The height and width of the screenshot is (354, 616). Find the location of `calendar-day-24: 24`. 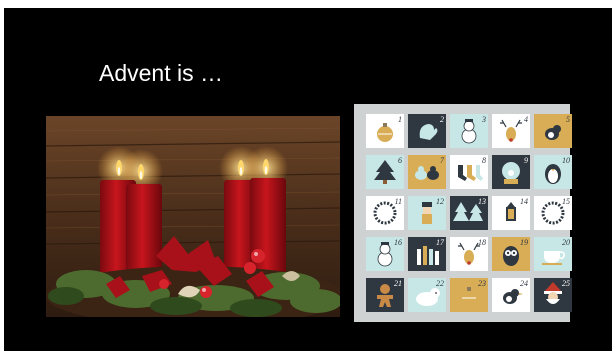

calendar-day-24: 24 is located at coordinates (511, 295).